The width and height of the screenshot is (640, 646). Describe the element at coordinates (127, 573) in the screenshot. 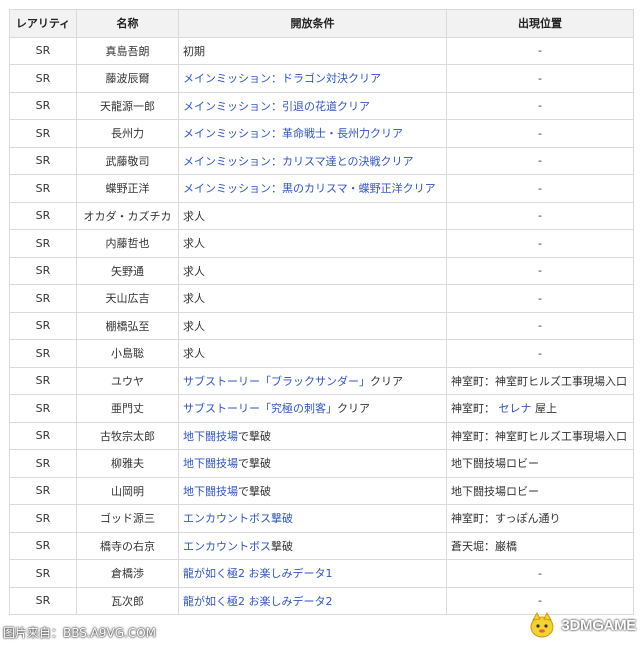

I see `name-cell: 倉橋渉` at that location.